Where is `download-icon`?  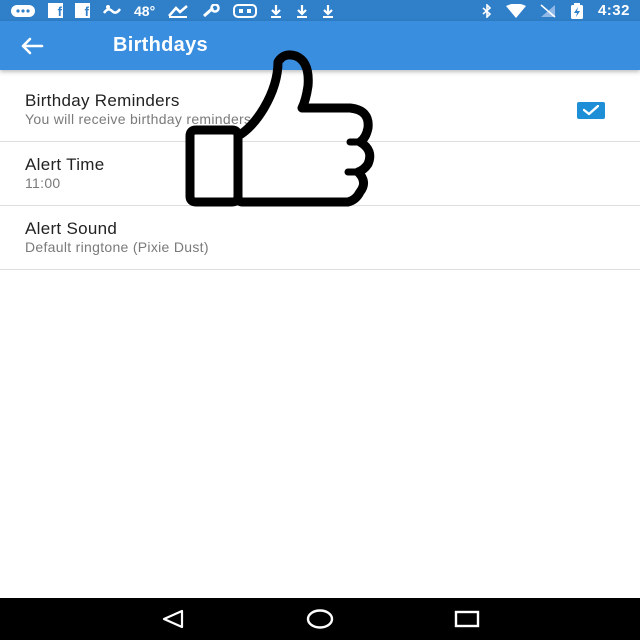
download-icon is located at coordinates (276, 11).